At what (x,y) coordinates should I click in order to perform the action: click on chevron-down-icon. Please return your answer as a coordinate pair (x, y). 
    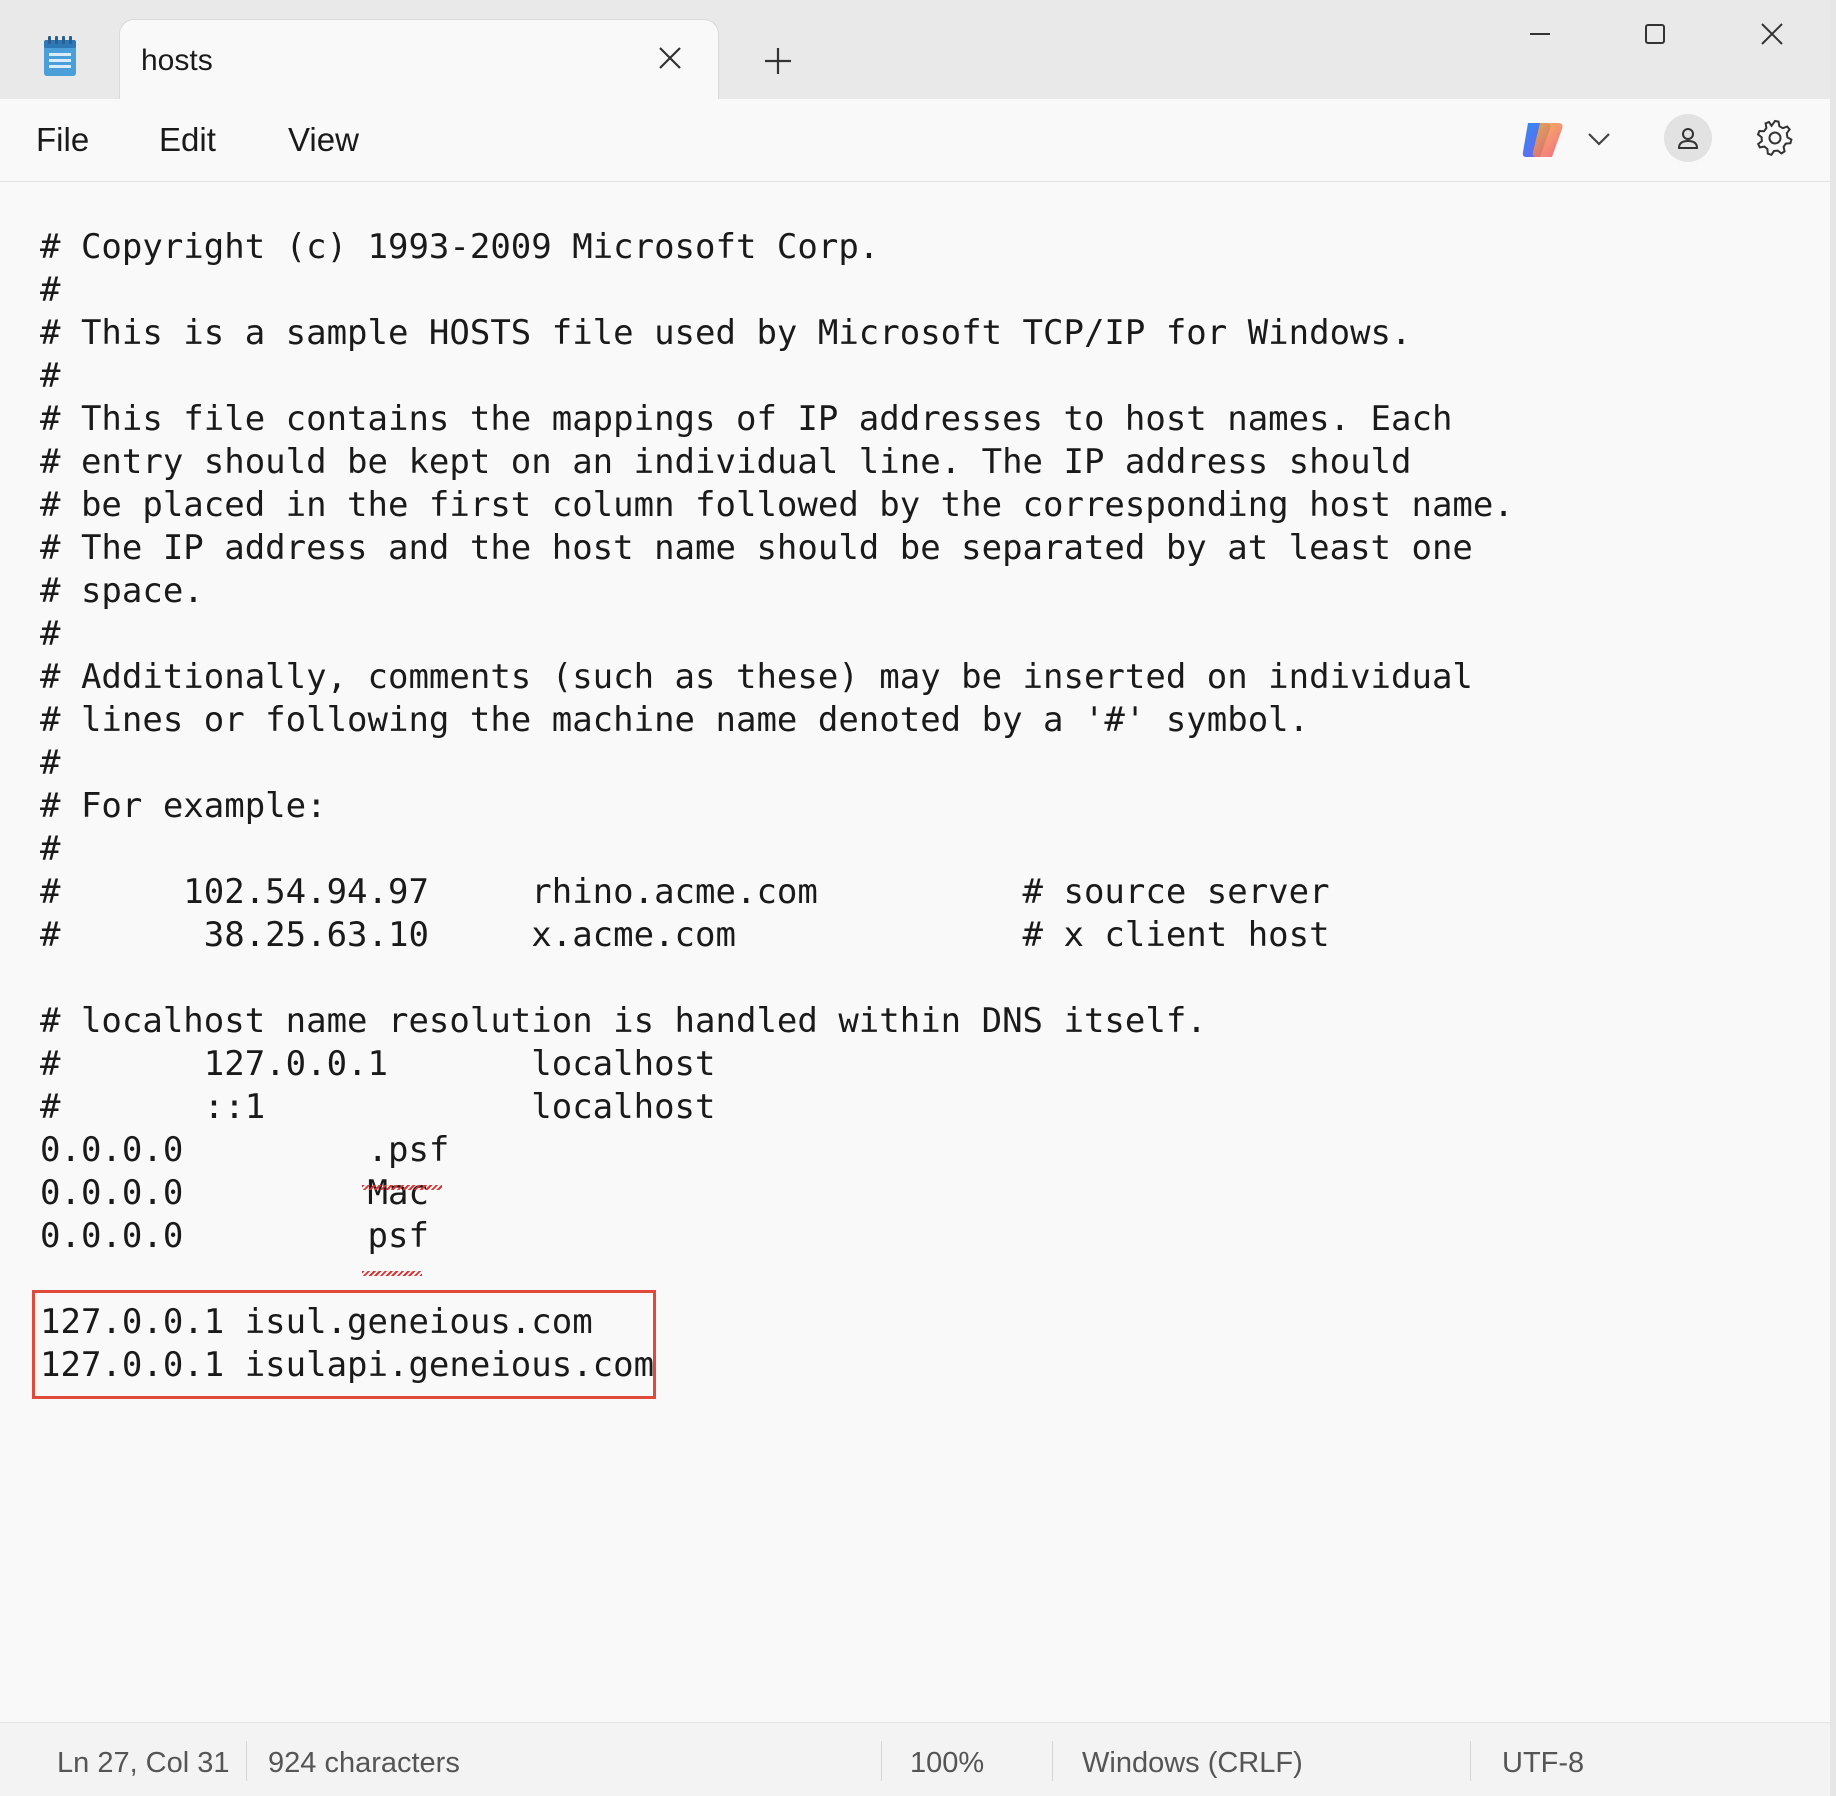
    Looking at the image, I should click on (1599, 139).